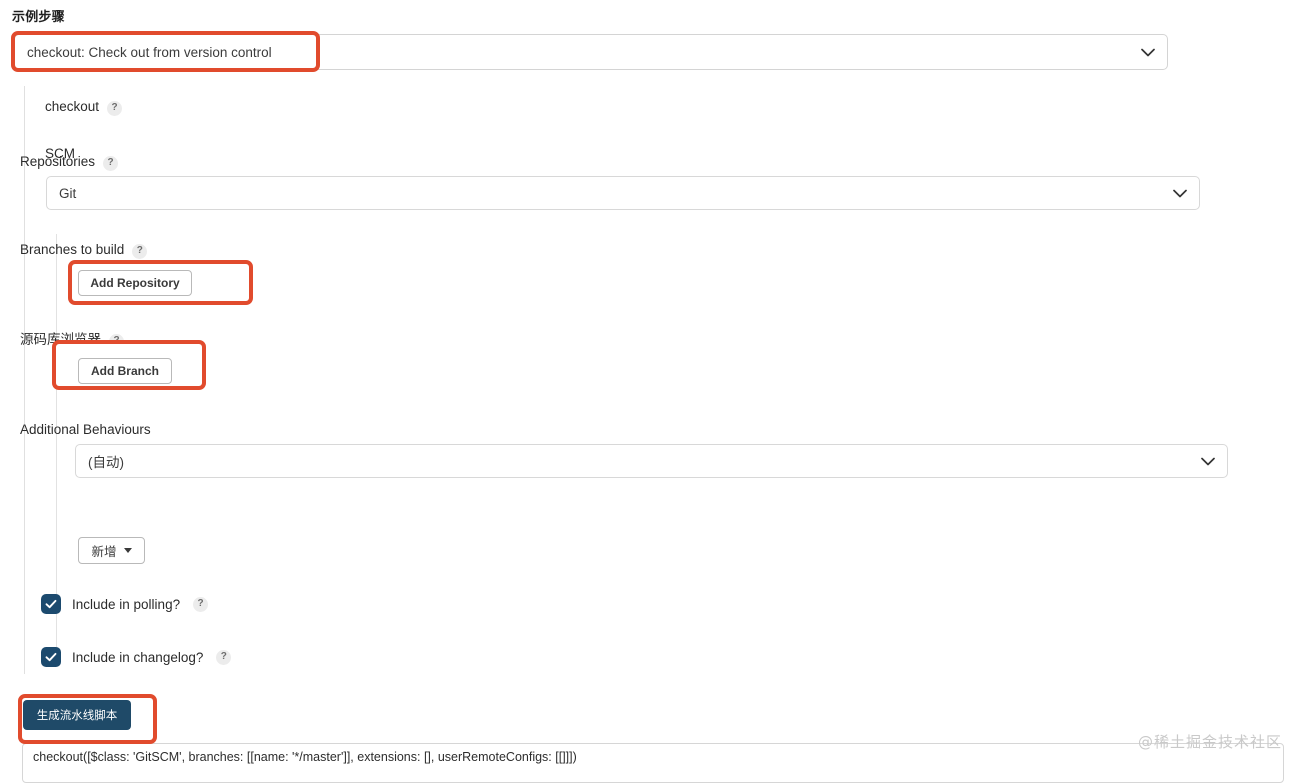 This screenshot has height=783, width=1304. I want to click on repositories-label: Repositories?, so click(69, 162).